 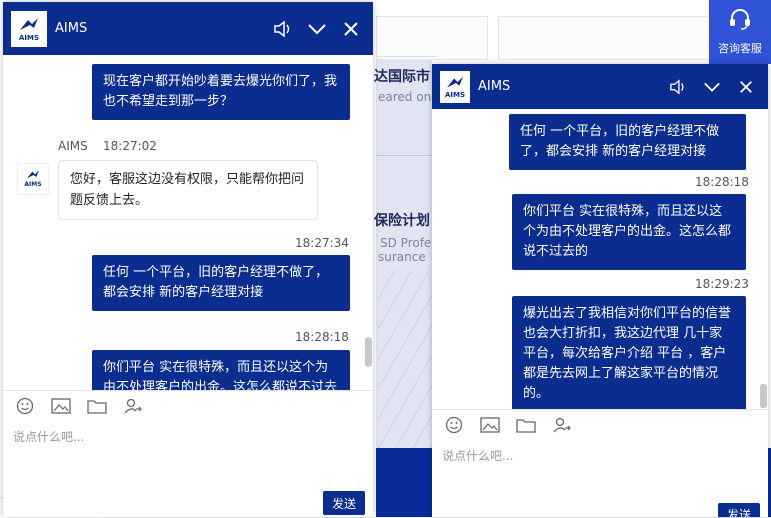 What do you see at coordinates (130, 146) in the screenshot?
I see `message-time: 18:27:02` at bounding box center [130, 146].